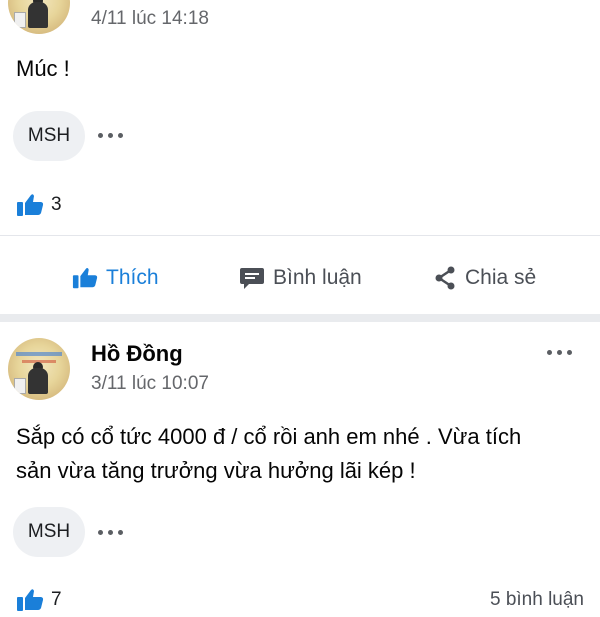 The height and width of the screenshot is (617, 600). What do you see at coordinates (252, 278) in the screenshot?
I see `comment-bubble-icon` at bounding box center [252, 278].